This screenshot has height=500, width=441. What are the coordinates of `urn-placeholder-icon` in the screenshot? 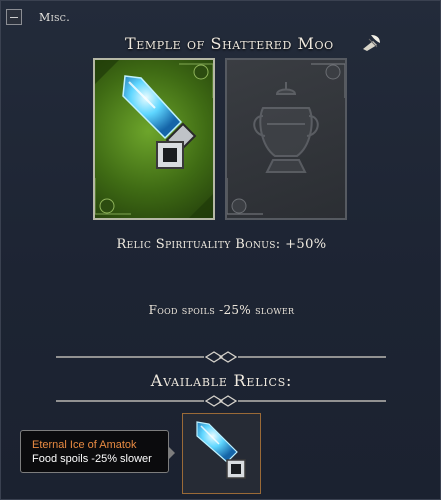 It's located at (286, 139).